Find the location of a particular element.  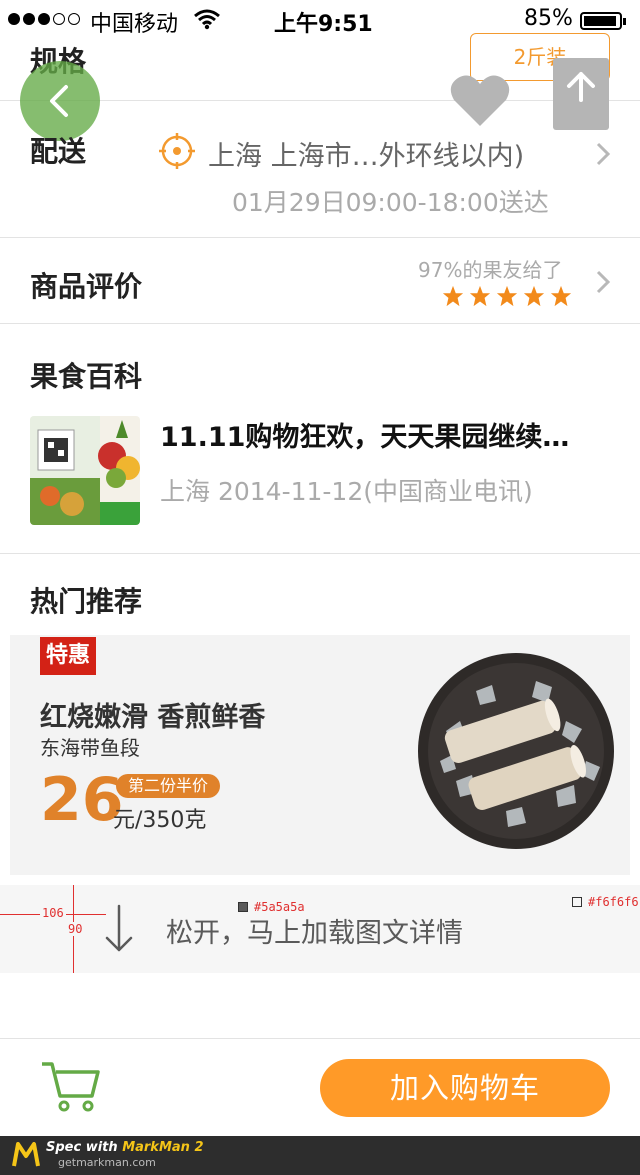

markman-brand: MarkMan 2 is located at coordinates (163, 1147).